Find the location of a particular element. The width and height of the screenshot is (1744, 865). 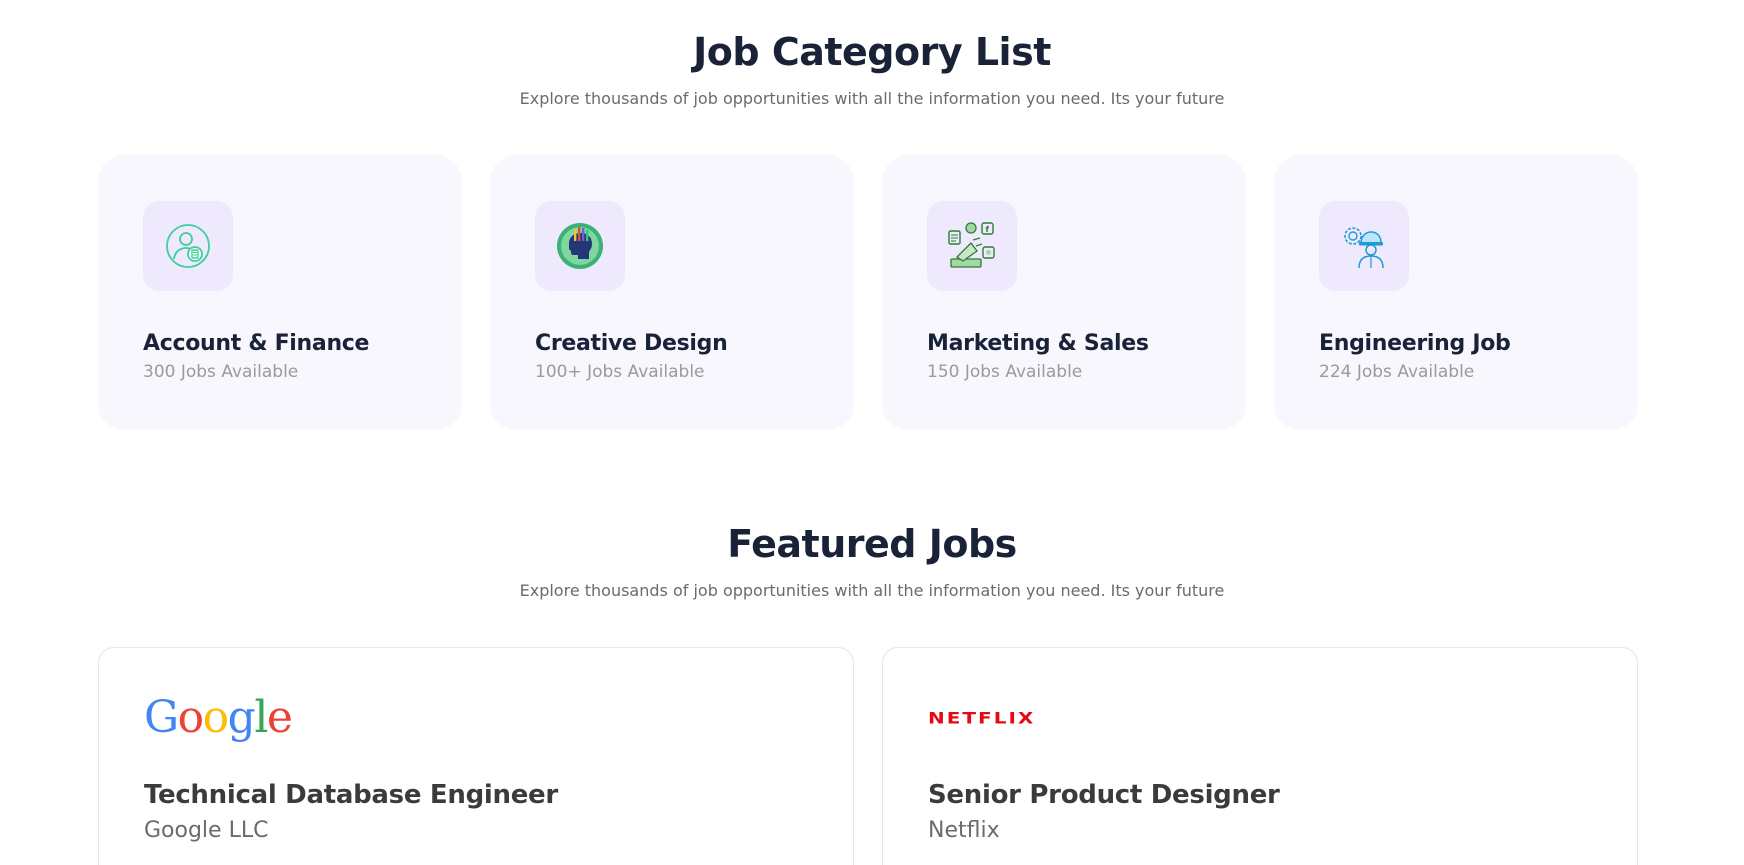

category-card-engineering: Engineering Job 224 Jobs Available is located at coordinates (1456, 292).